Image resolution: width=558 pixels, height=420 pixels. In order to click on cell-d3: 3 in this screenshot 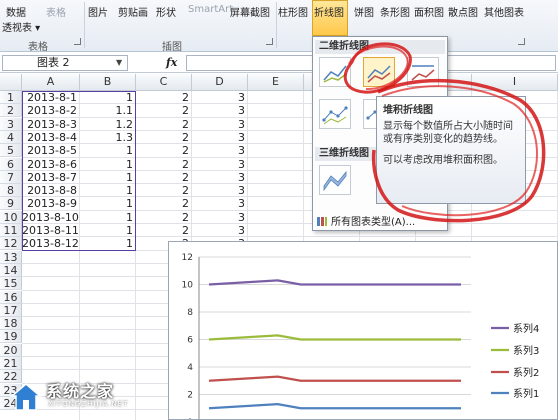, I will do `click(220, 124)`.